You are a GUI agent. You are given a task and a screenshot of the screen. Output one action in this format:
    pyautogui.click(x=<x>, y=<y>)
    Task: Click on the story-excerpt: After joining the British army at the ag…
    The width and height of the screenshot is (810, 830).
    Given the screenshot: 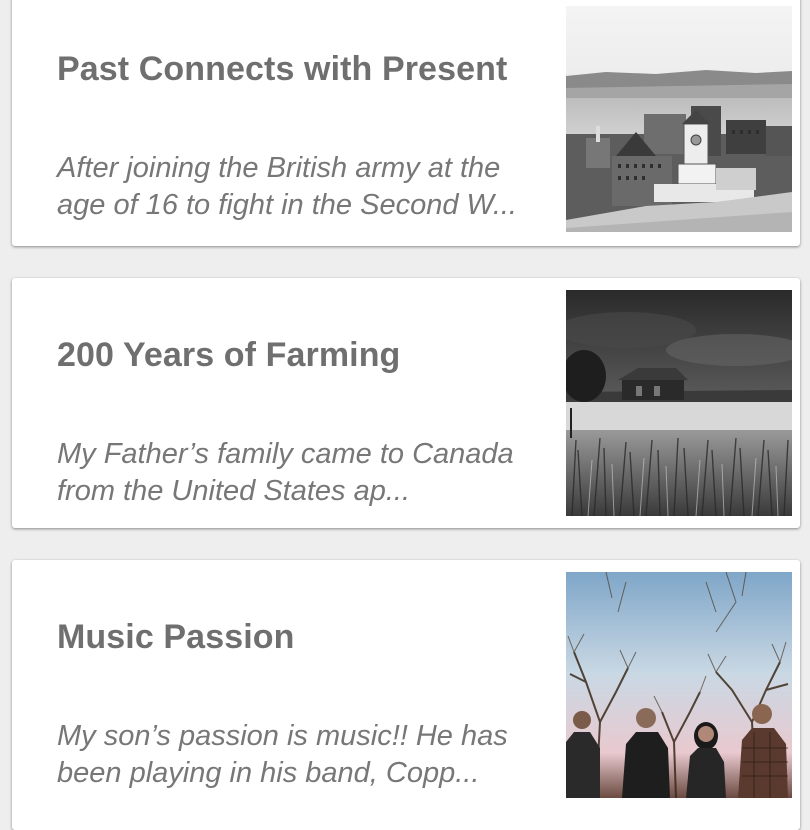 What is the action you would take?
    pyautogui.click(x=287, y=186)
    